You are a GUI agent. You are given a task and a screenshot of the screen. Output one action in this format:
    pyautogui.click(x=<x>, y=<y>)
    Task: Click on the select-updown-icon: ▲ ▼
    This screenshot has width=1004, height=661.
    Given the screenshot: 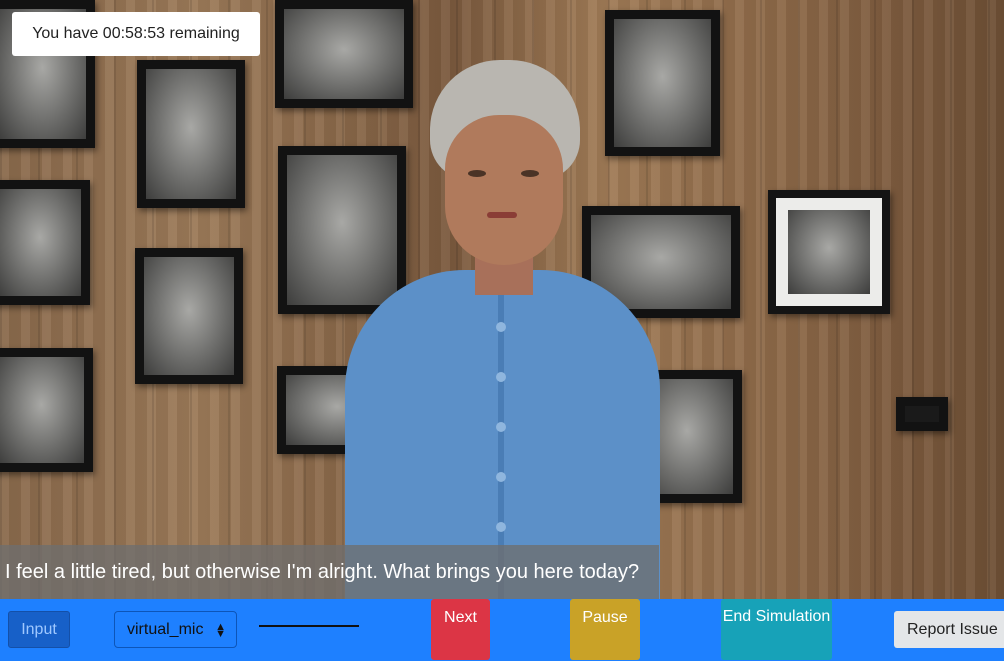 What is the action you would take?
    pyautogui.click(x=220, y=630)
    